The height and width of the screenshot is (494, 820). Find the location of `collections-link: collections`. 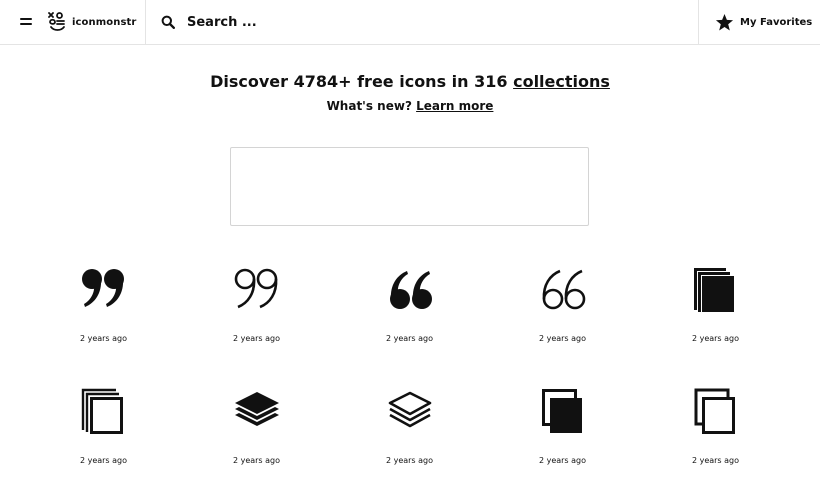

collections-link: collections is located at coordinates (561, 81).